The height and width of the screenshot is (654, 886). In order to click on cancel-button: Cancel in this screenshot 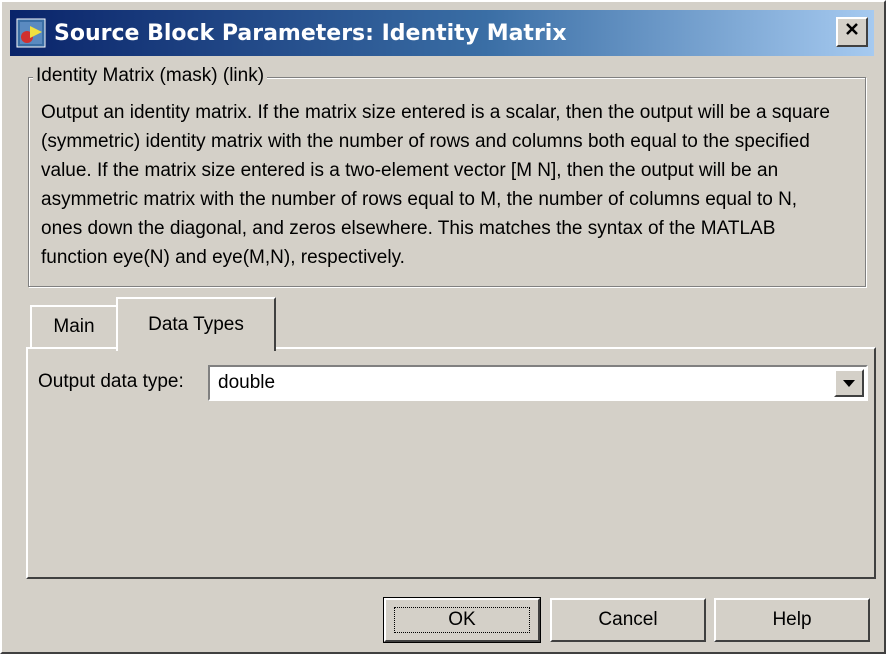, I will do `click(628, 620)`.